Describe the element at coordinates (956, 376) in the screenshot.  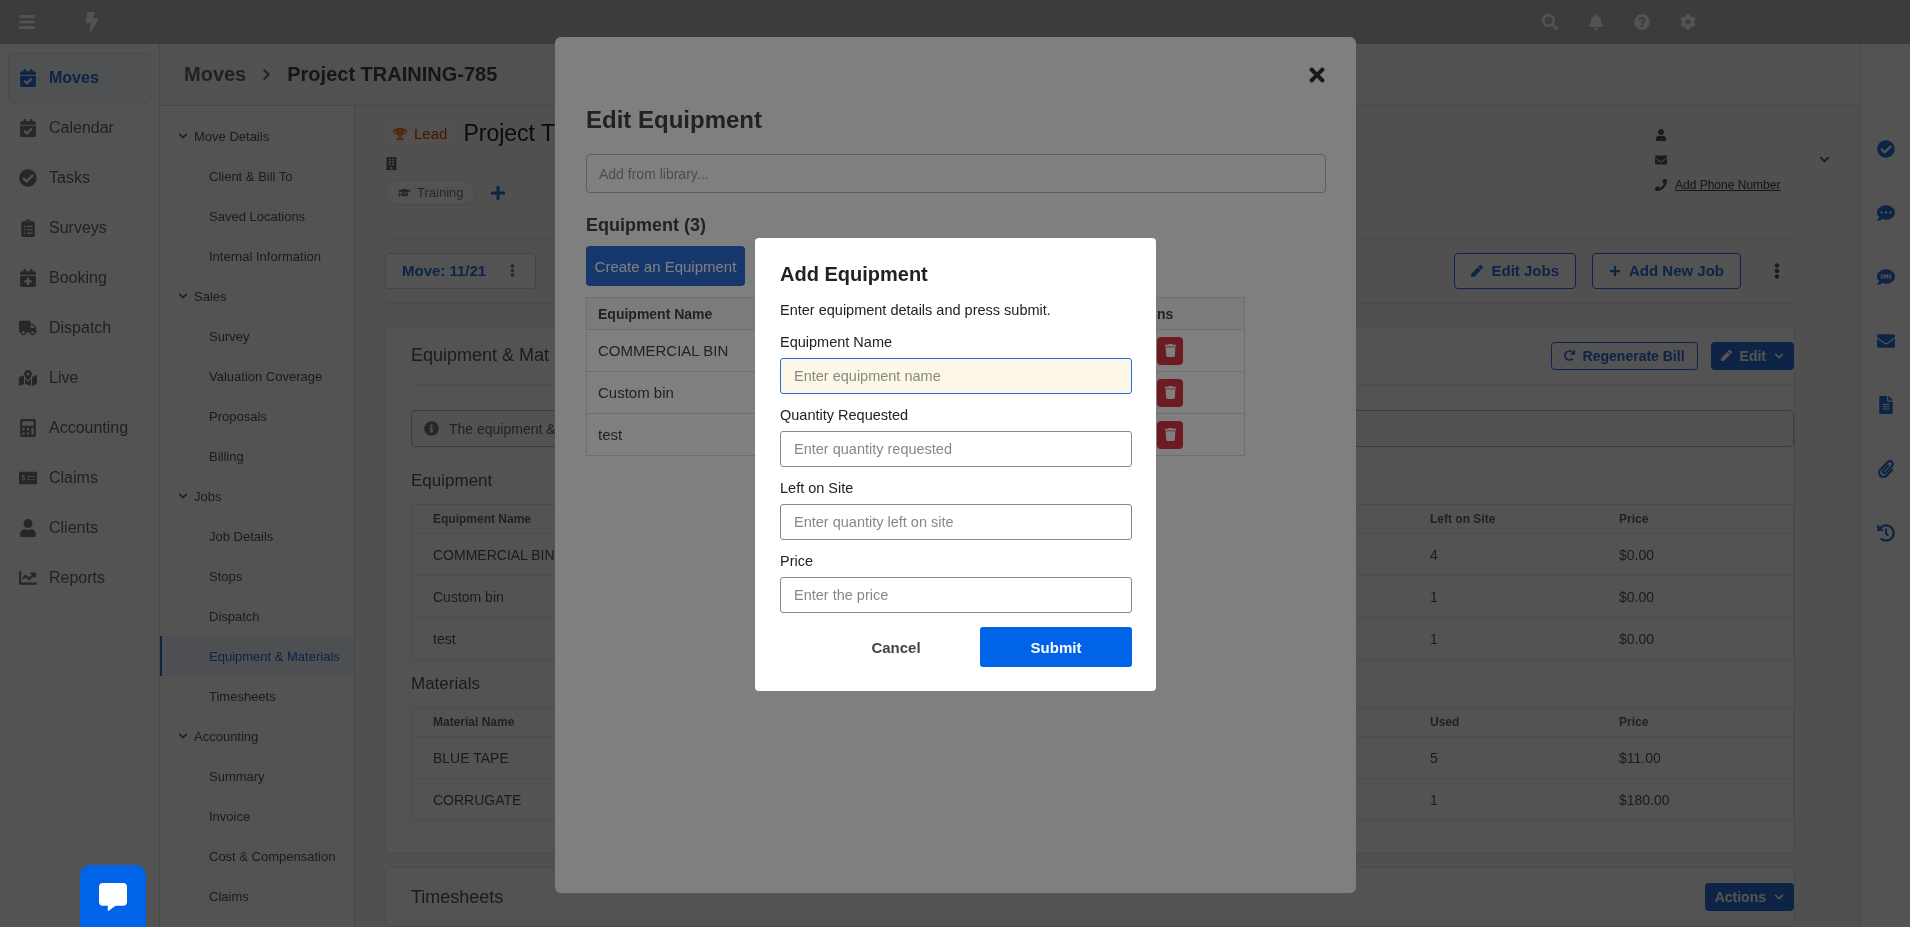
I see `input-field: Enter equipment name` at that location.